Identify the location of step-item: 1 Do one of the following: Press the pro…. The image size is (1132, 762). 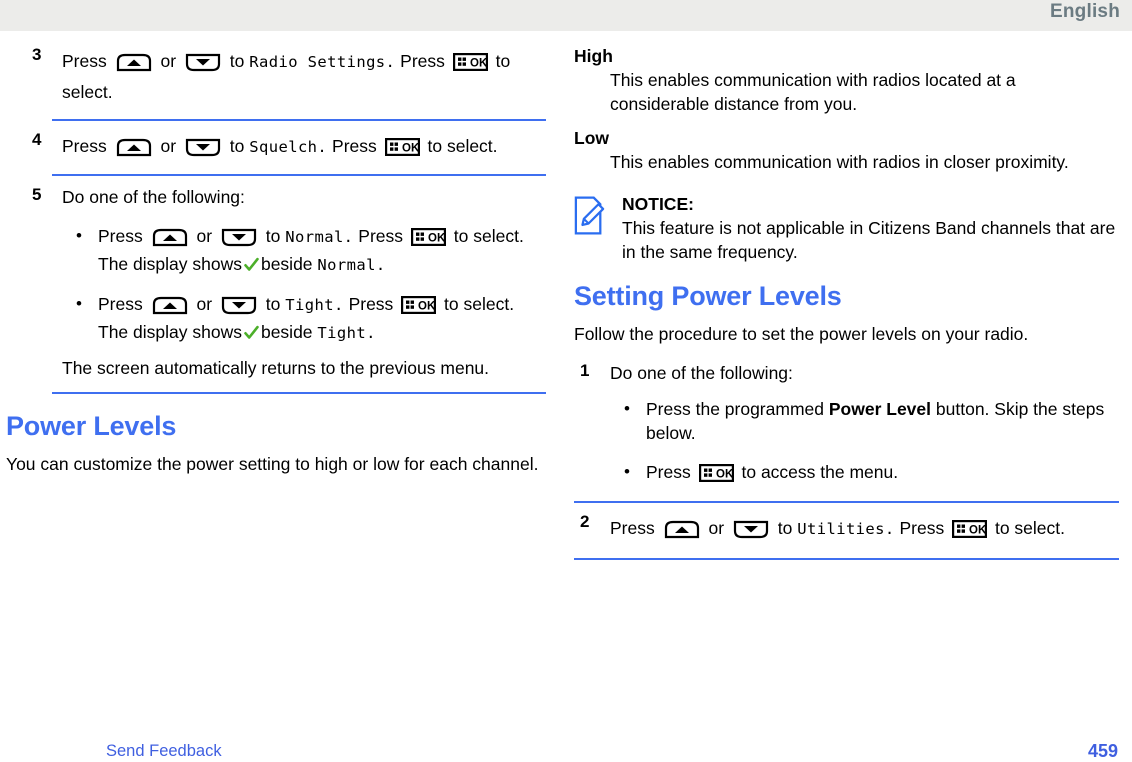
(846, 426).